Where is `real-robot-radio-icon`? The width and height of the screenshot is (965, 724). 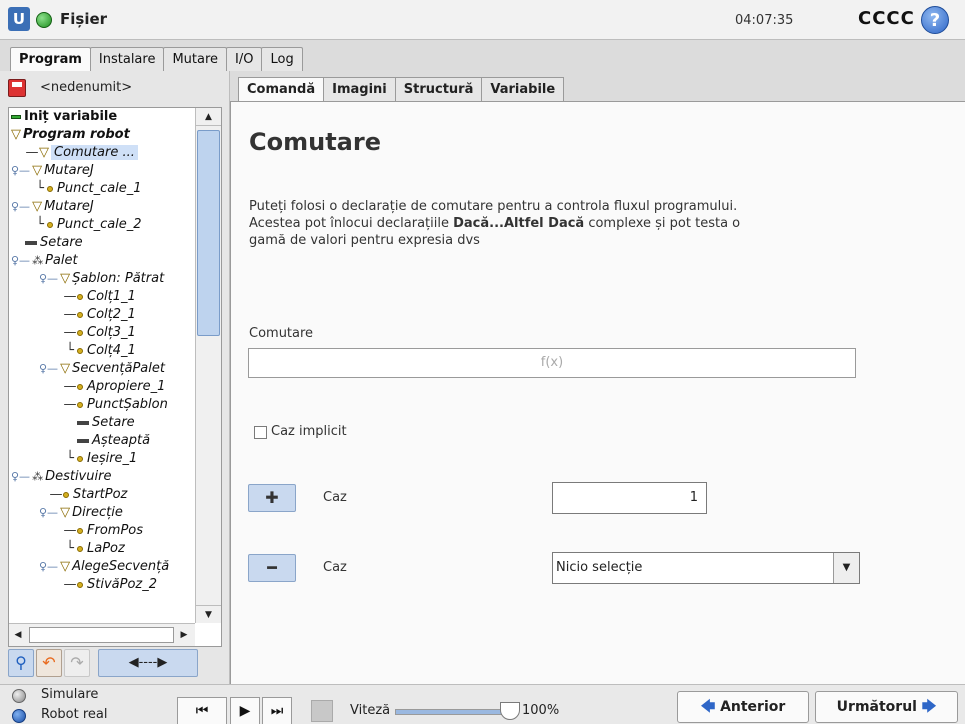 real-robot-radio-icon is located at coordinates (19, 716).